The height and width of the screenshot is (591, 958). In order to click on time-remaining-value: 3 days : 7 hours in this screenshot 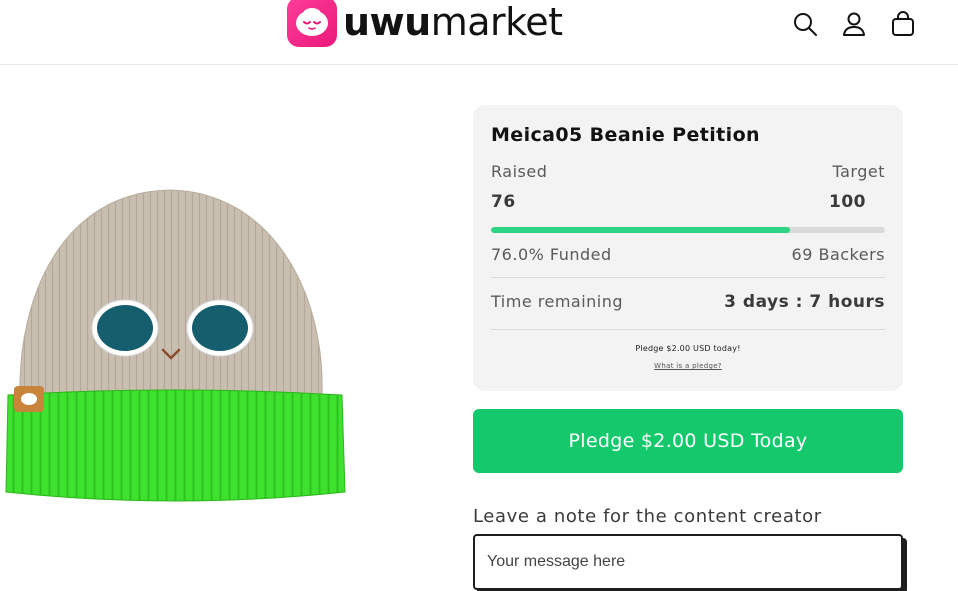, I will do `click(804, 302)`.